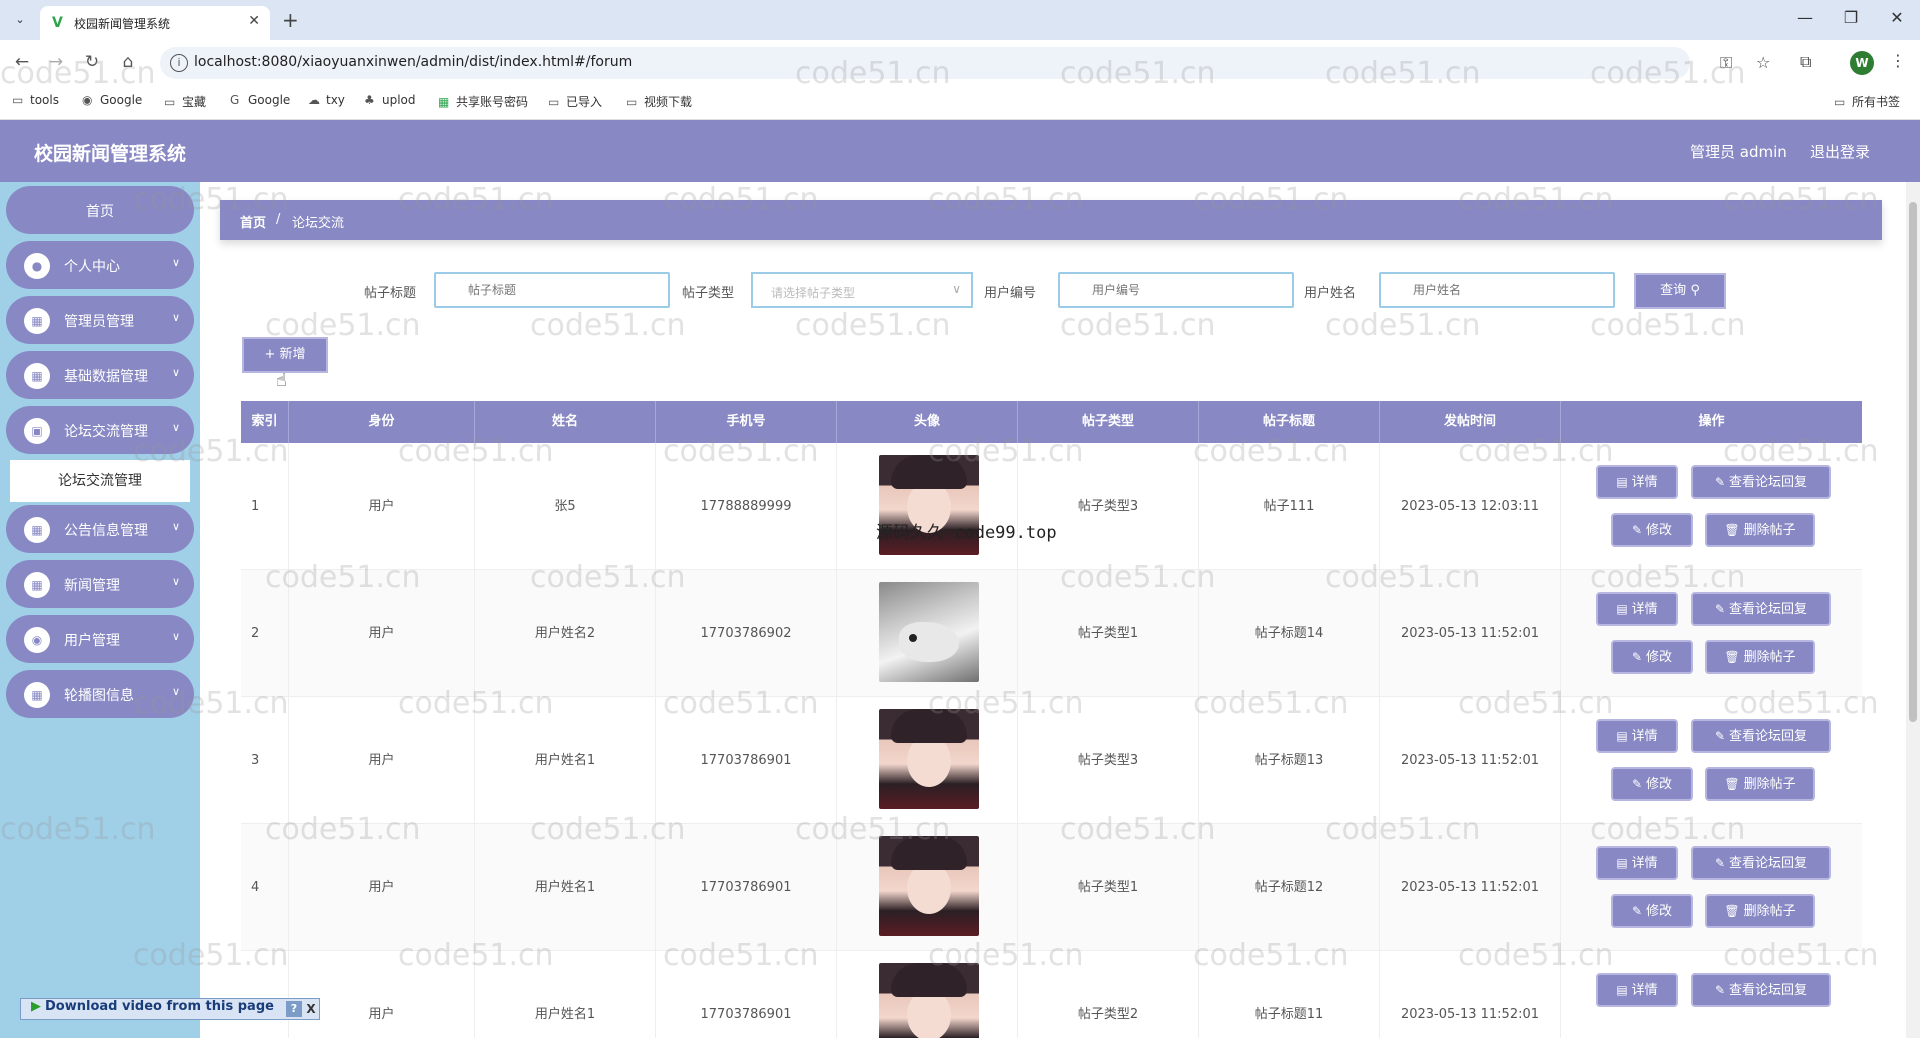 This screenshot has width=1920, height=1038. I want to click on scrollbar-thumb, so click(1913, 462).